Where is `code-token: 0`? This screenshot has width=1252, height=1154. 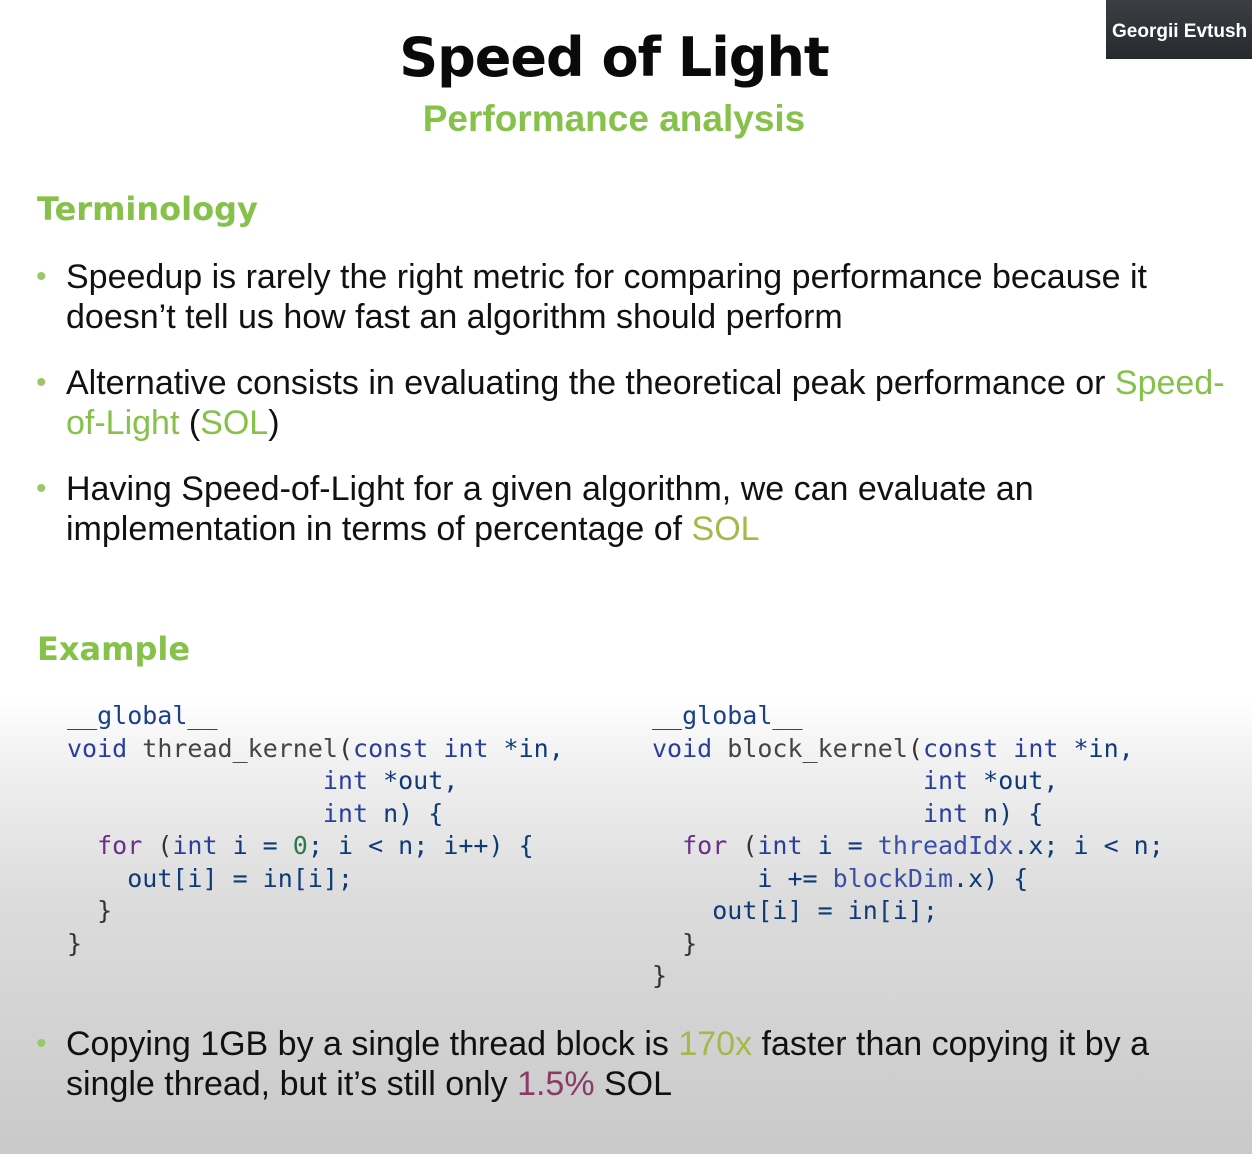
code-token: 0 is located at coordinates (300, 845).